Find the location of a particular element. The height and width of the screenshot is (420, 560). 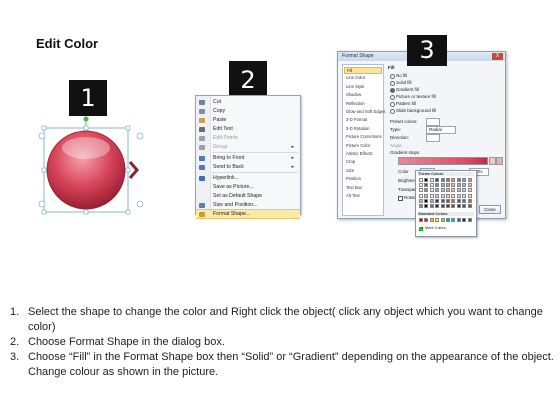

menu-item-send-to-back: Send to Back ▸ is located at coordinates (248, 167).